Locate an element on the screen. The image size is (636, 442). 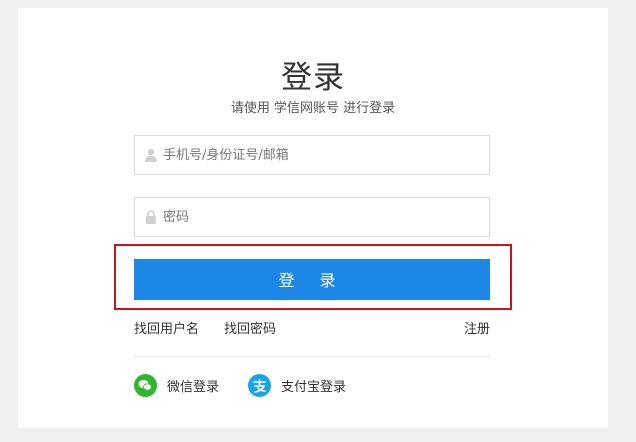
login-subtitle: 请使用 学信网账号 进行登录 is located at coordinates (313, 108).